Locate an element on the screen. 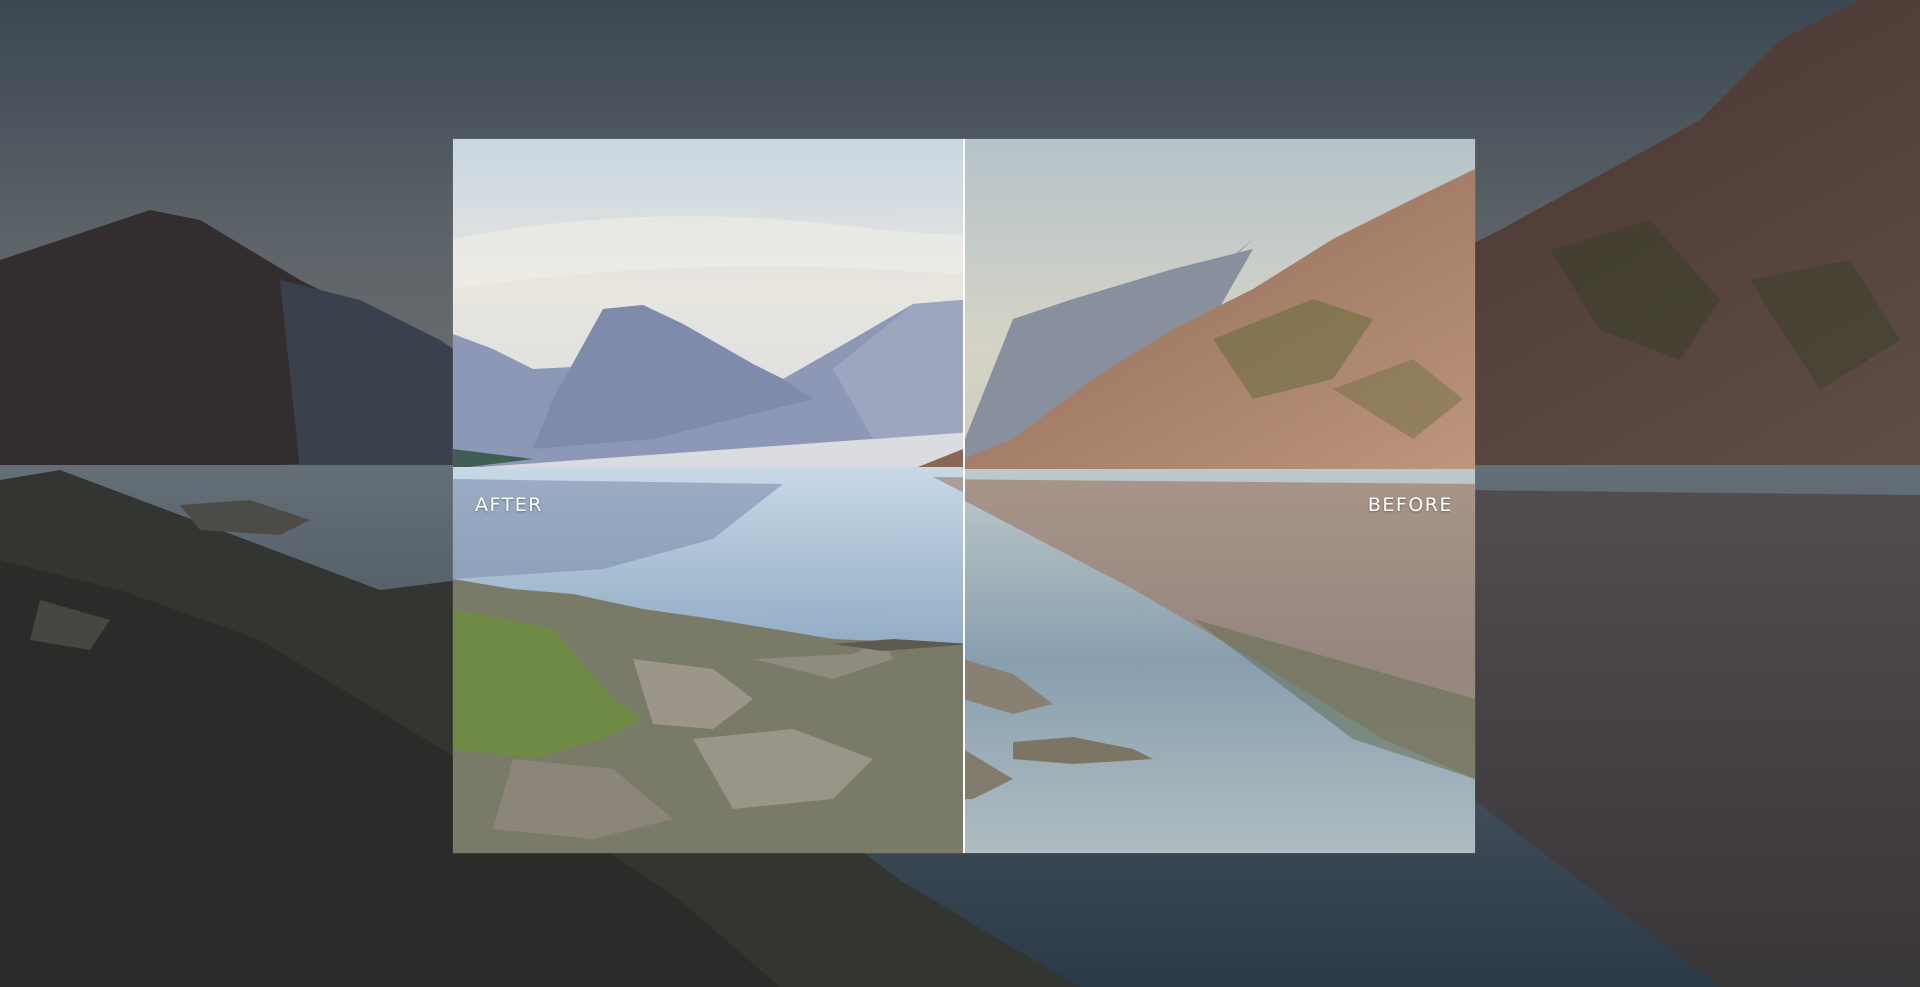 The height and width of the screenshot is (987, 1920). after-label: AFTER is located at coordinates (509, 505).